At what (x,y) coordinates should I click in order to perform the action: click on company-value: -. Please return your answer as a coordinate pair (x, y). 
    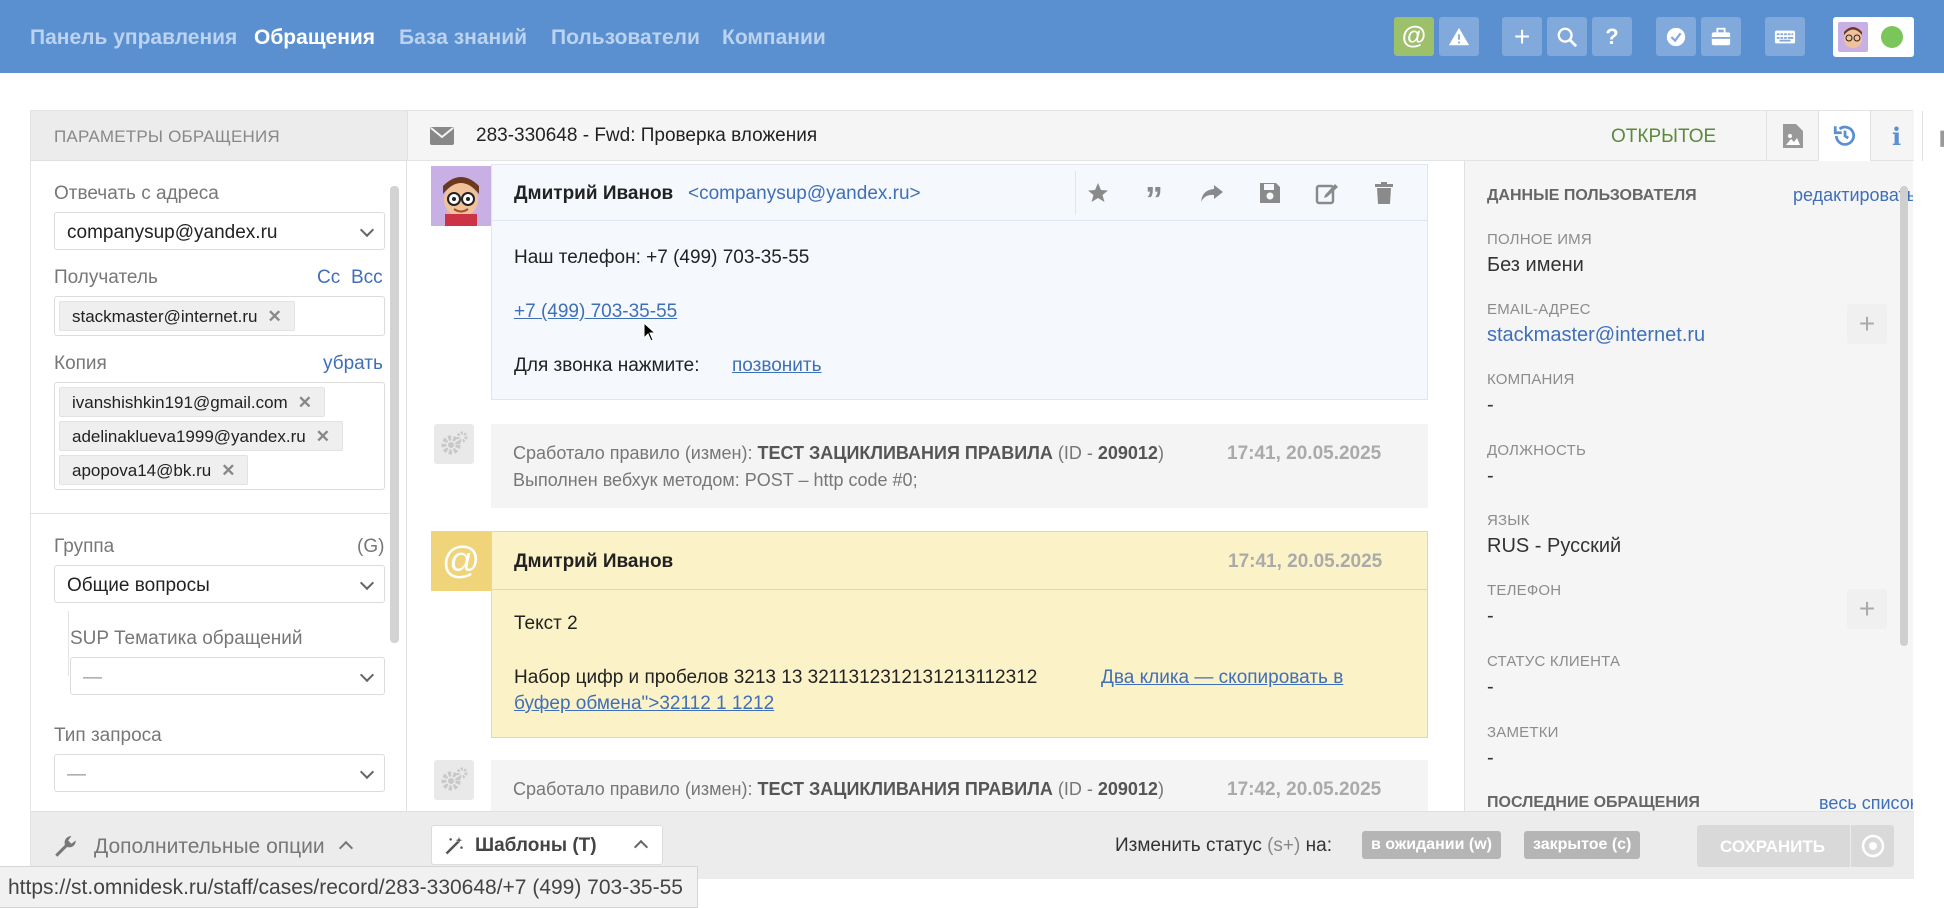
    Looking at the image, I should click on (1490, 405).